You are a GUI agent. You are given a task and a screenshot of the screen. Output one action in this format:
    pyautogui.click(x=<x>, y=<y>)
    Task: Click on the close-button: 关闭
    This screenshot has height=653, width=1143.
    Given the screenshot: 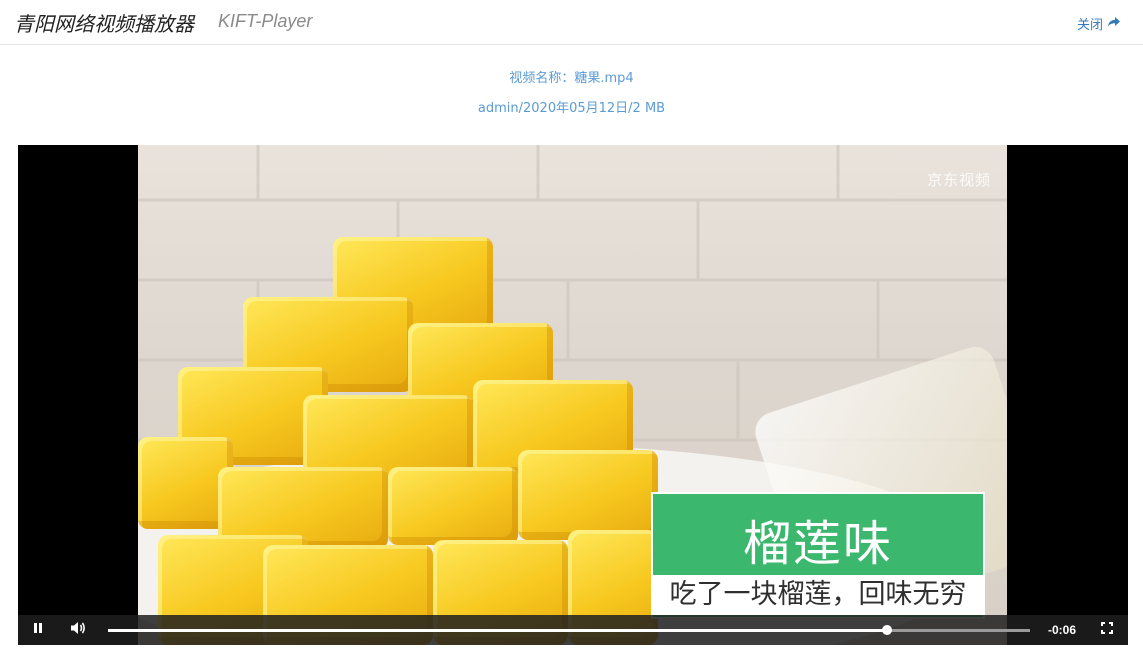 What is the action you would take?
    pyautogui.click(x=1099, y=23)
    